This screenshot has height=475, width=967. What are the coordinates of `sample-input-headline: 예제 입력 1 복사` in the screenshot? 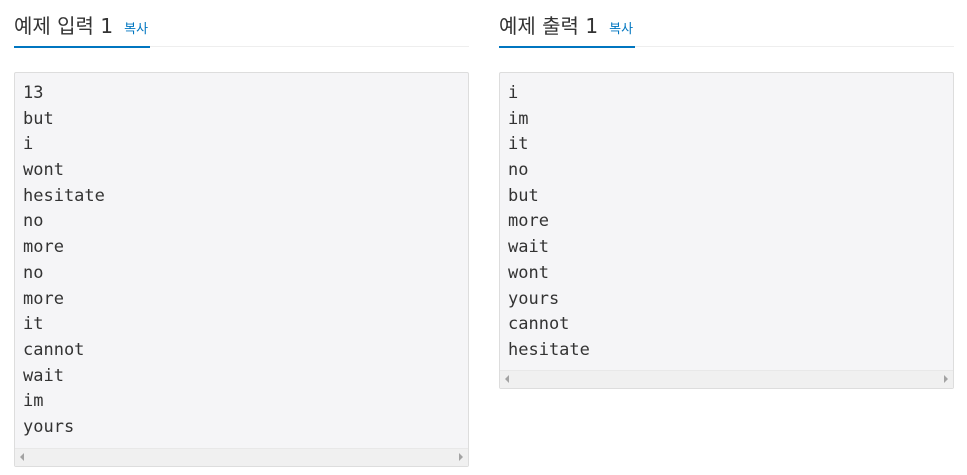 It's located at (241, 24).